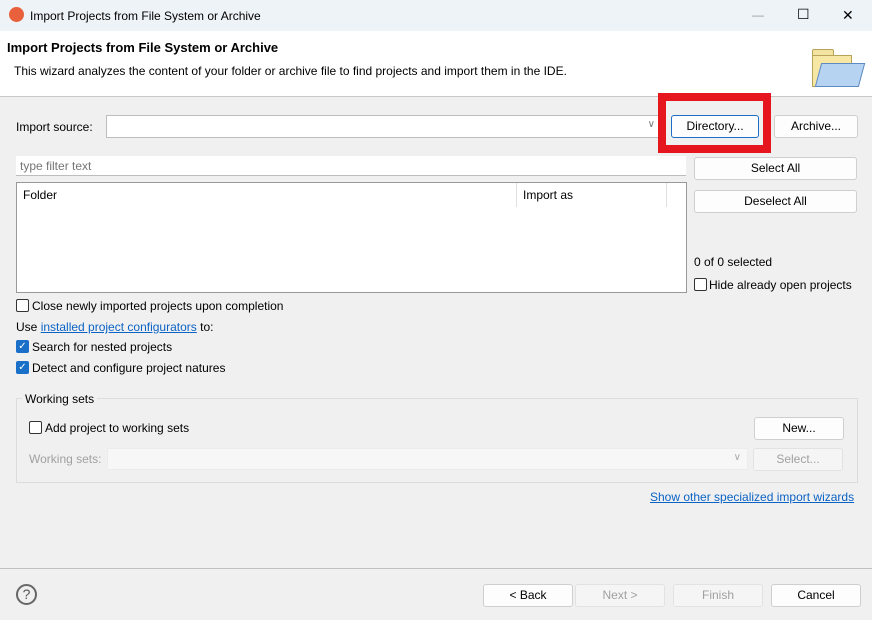 The height and width of the screenshot is (620, 872). Describe the element at coordinates (119, 327) in the screenshot. I see `configurators-link: installed project configurators` at that location.